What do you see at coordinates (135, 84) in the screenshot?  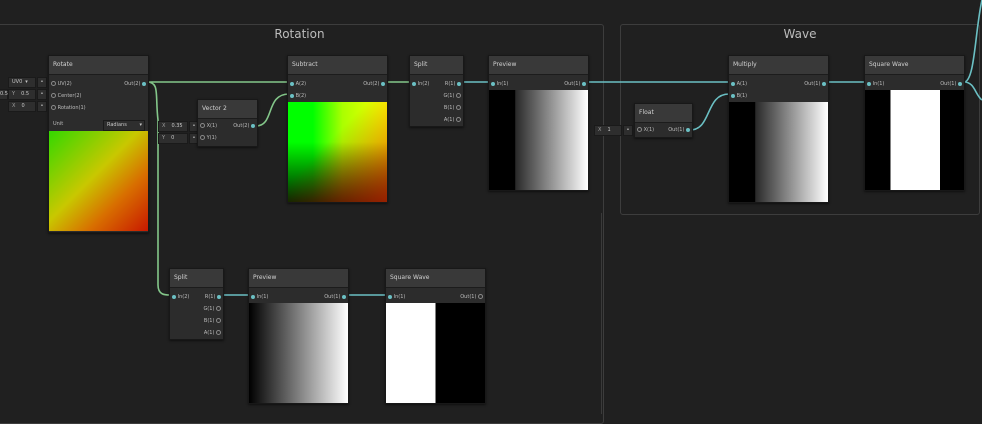 I see `rotate-out-port: Out(2)` at bounding box center [135, 84].